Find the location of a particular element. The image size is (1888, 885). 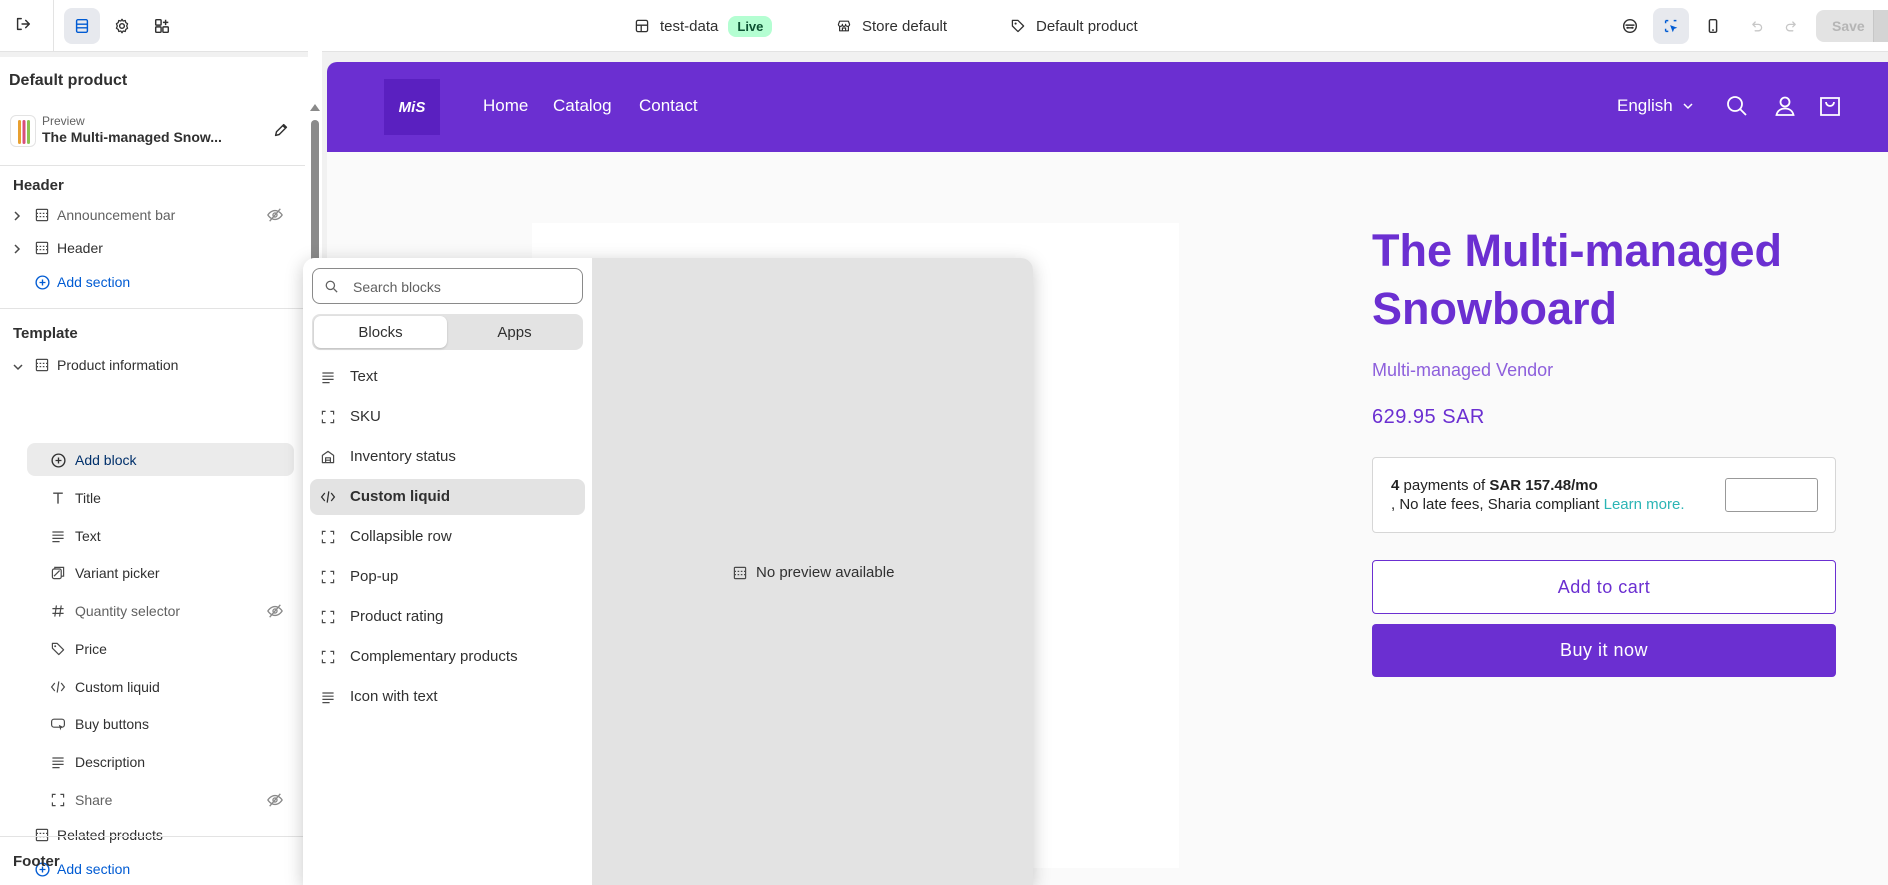

language-selector: English is located at coordinates (1655, 106).